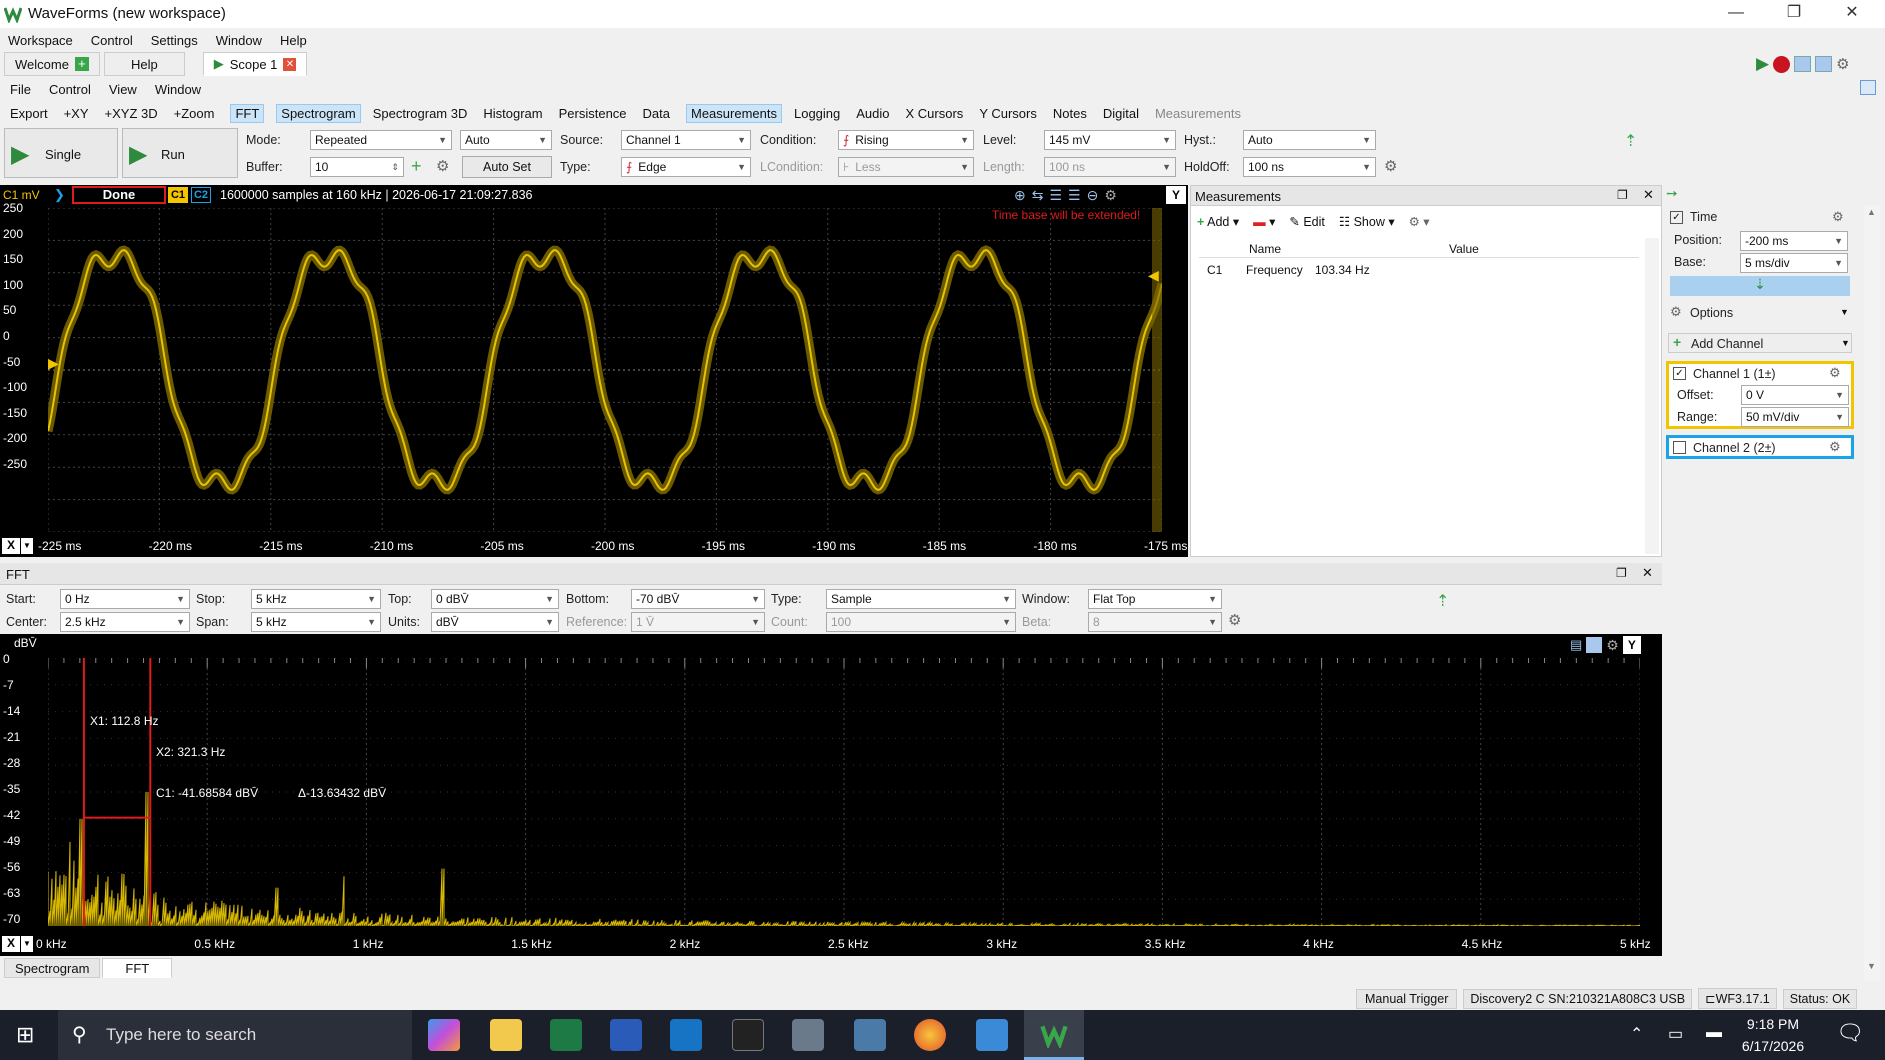 The height and width of the screenshot is (1060, 1885). What do you see at coordinates (131, 113) in the screenshot?
I see `instrument--xyz-3d-button: +XYZ 3D` at bounding box center [131, 113].